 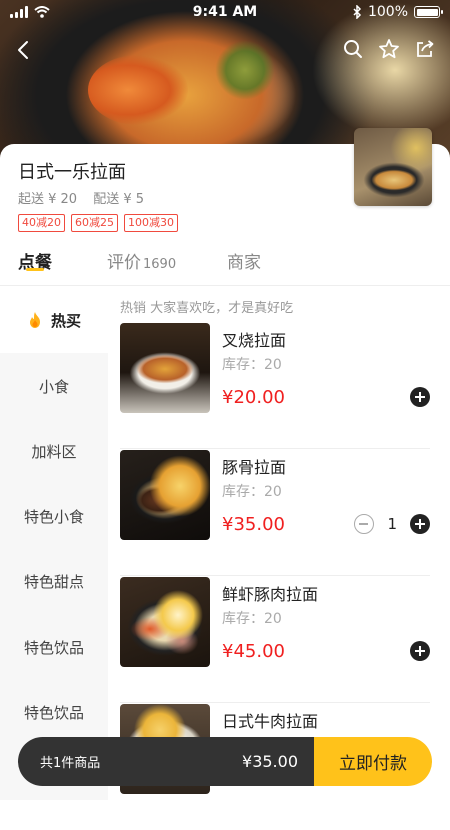 I want to click on tab-active-indicator, so click(x=35, y=269).